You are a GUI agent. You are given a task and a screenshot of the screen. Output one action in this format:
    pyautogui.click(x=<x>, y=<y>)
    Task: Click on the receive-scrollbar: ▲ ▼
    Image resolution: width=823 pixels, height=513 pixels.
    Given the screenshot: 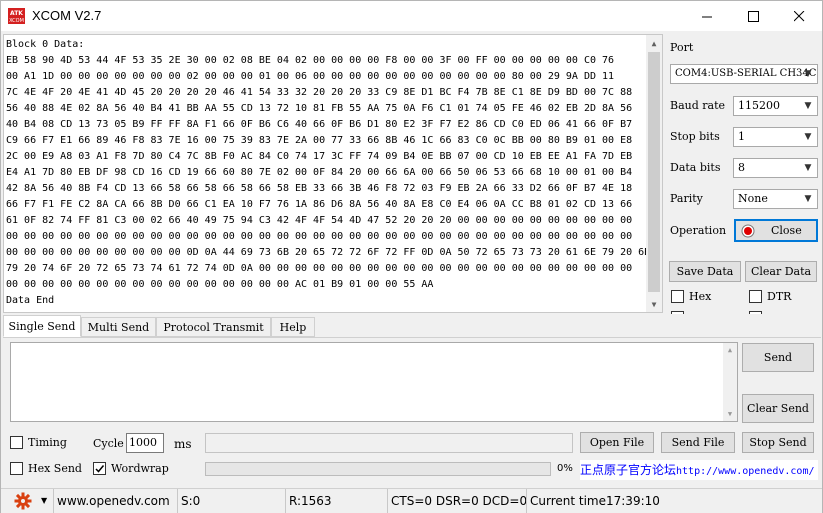 What is the action you would take?
    pyautogui.click(x=654, y=173)
    